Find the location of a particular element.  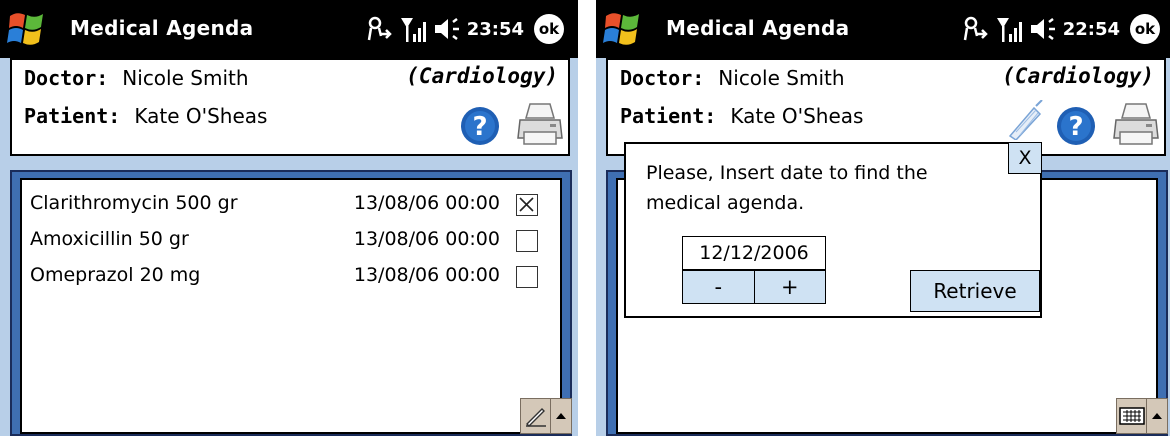

date-stepper: - + is located at coordinates (754, 287).